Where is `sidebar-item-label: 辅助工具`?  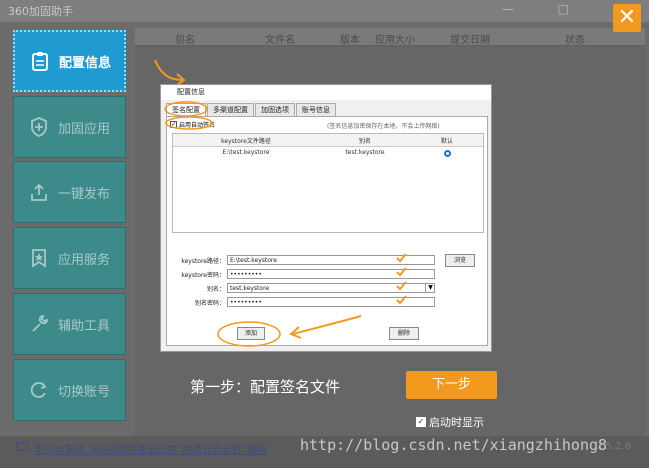 sidebar-item-label: 辅助工具 is located at coordinates (84, 326).